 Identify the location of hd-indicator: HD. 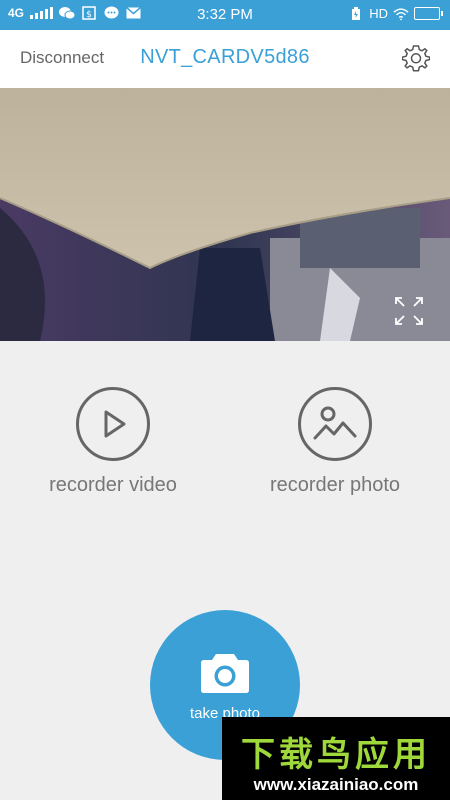
(378, 13).